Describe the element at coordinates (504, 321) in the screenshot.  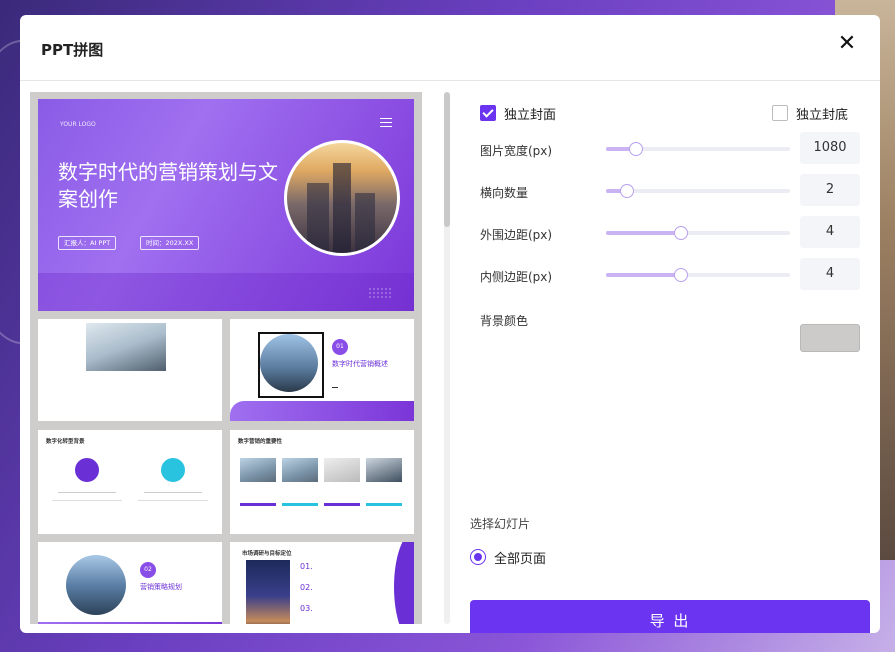
I see `background-color-label: 背景颜色` at that location.